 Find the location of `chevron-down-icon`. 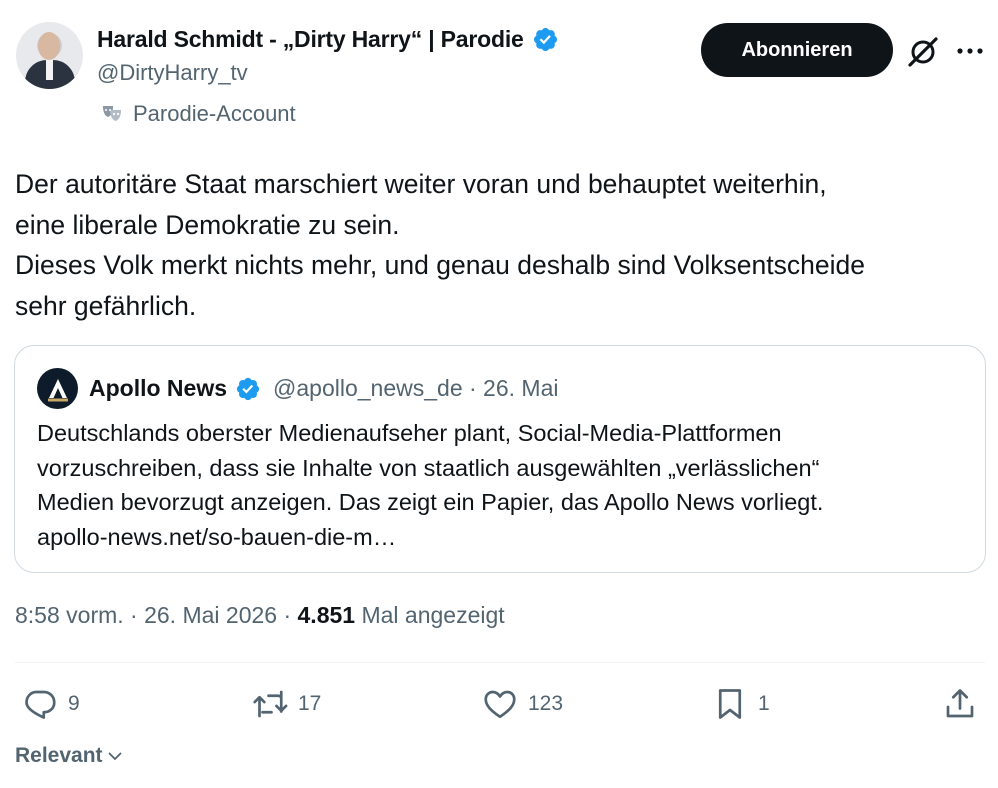

chevron-down-icon is located at coordinates (114, 756).